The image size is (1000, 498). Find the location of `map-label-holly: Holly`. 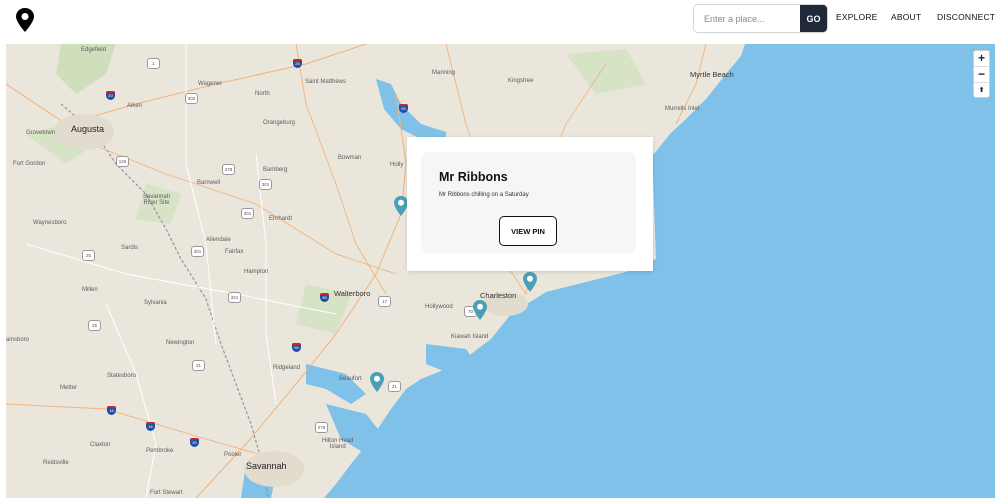

map-label-holly: Holly is located at coordinates (397, 165).